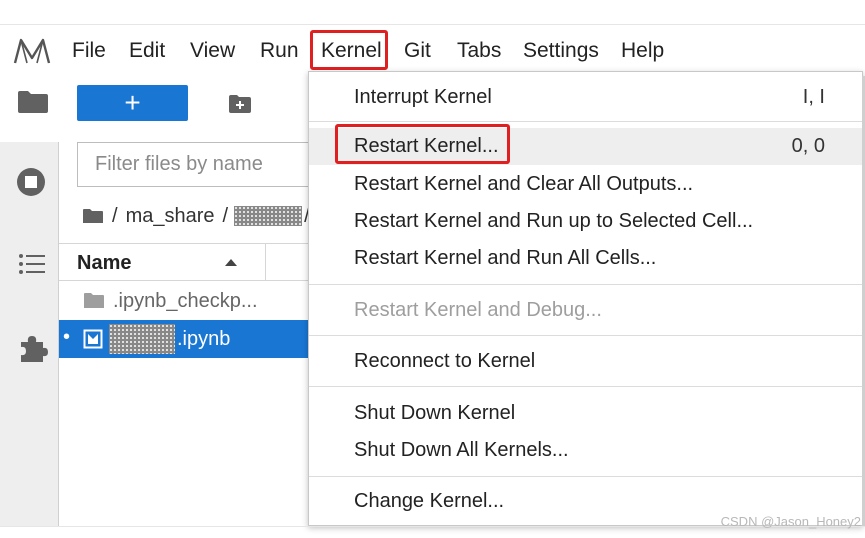 The image size is (865, 538). I want to click on new-launcher-button: +, so click(132, 103).